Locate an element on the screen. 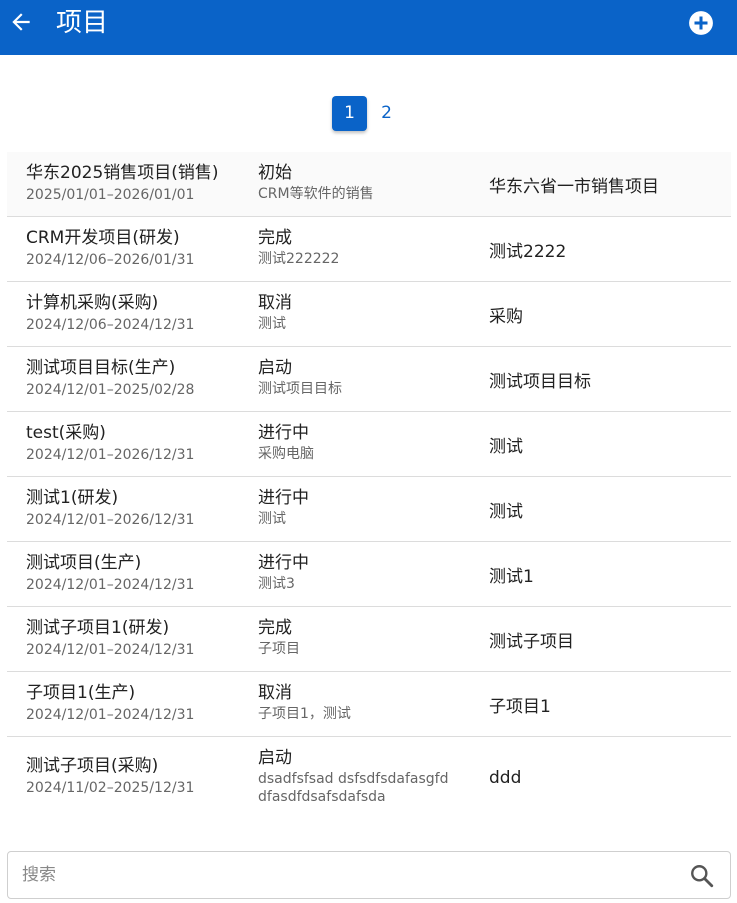  project-name: 子项目1(生产) is located at coordinates (81, 693).